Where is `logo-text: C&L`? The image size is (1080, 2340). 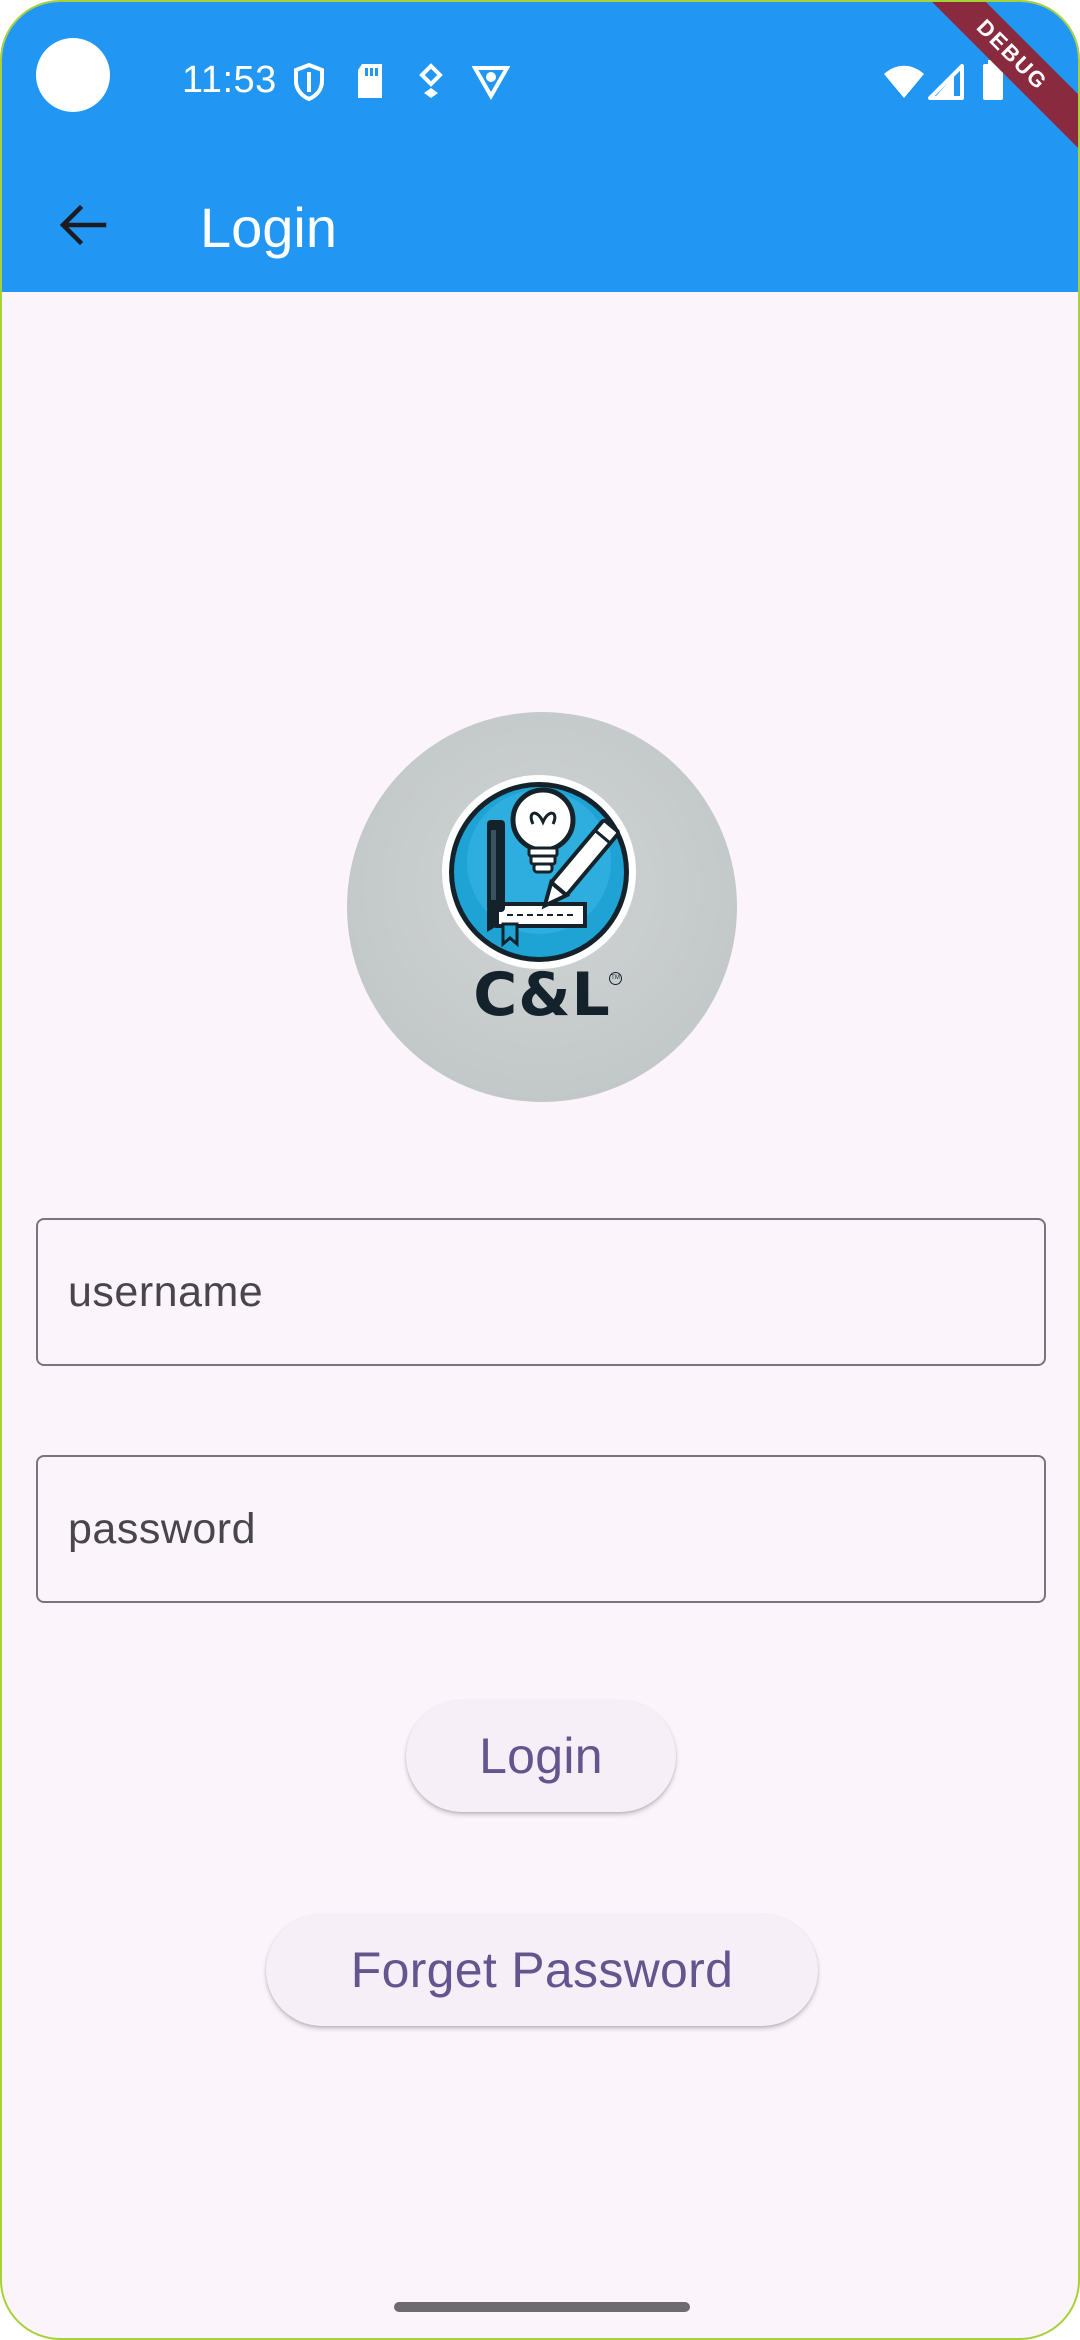
logo-text: C&L is located at coordinates (542, 995).